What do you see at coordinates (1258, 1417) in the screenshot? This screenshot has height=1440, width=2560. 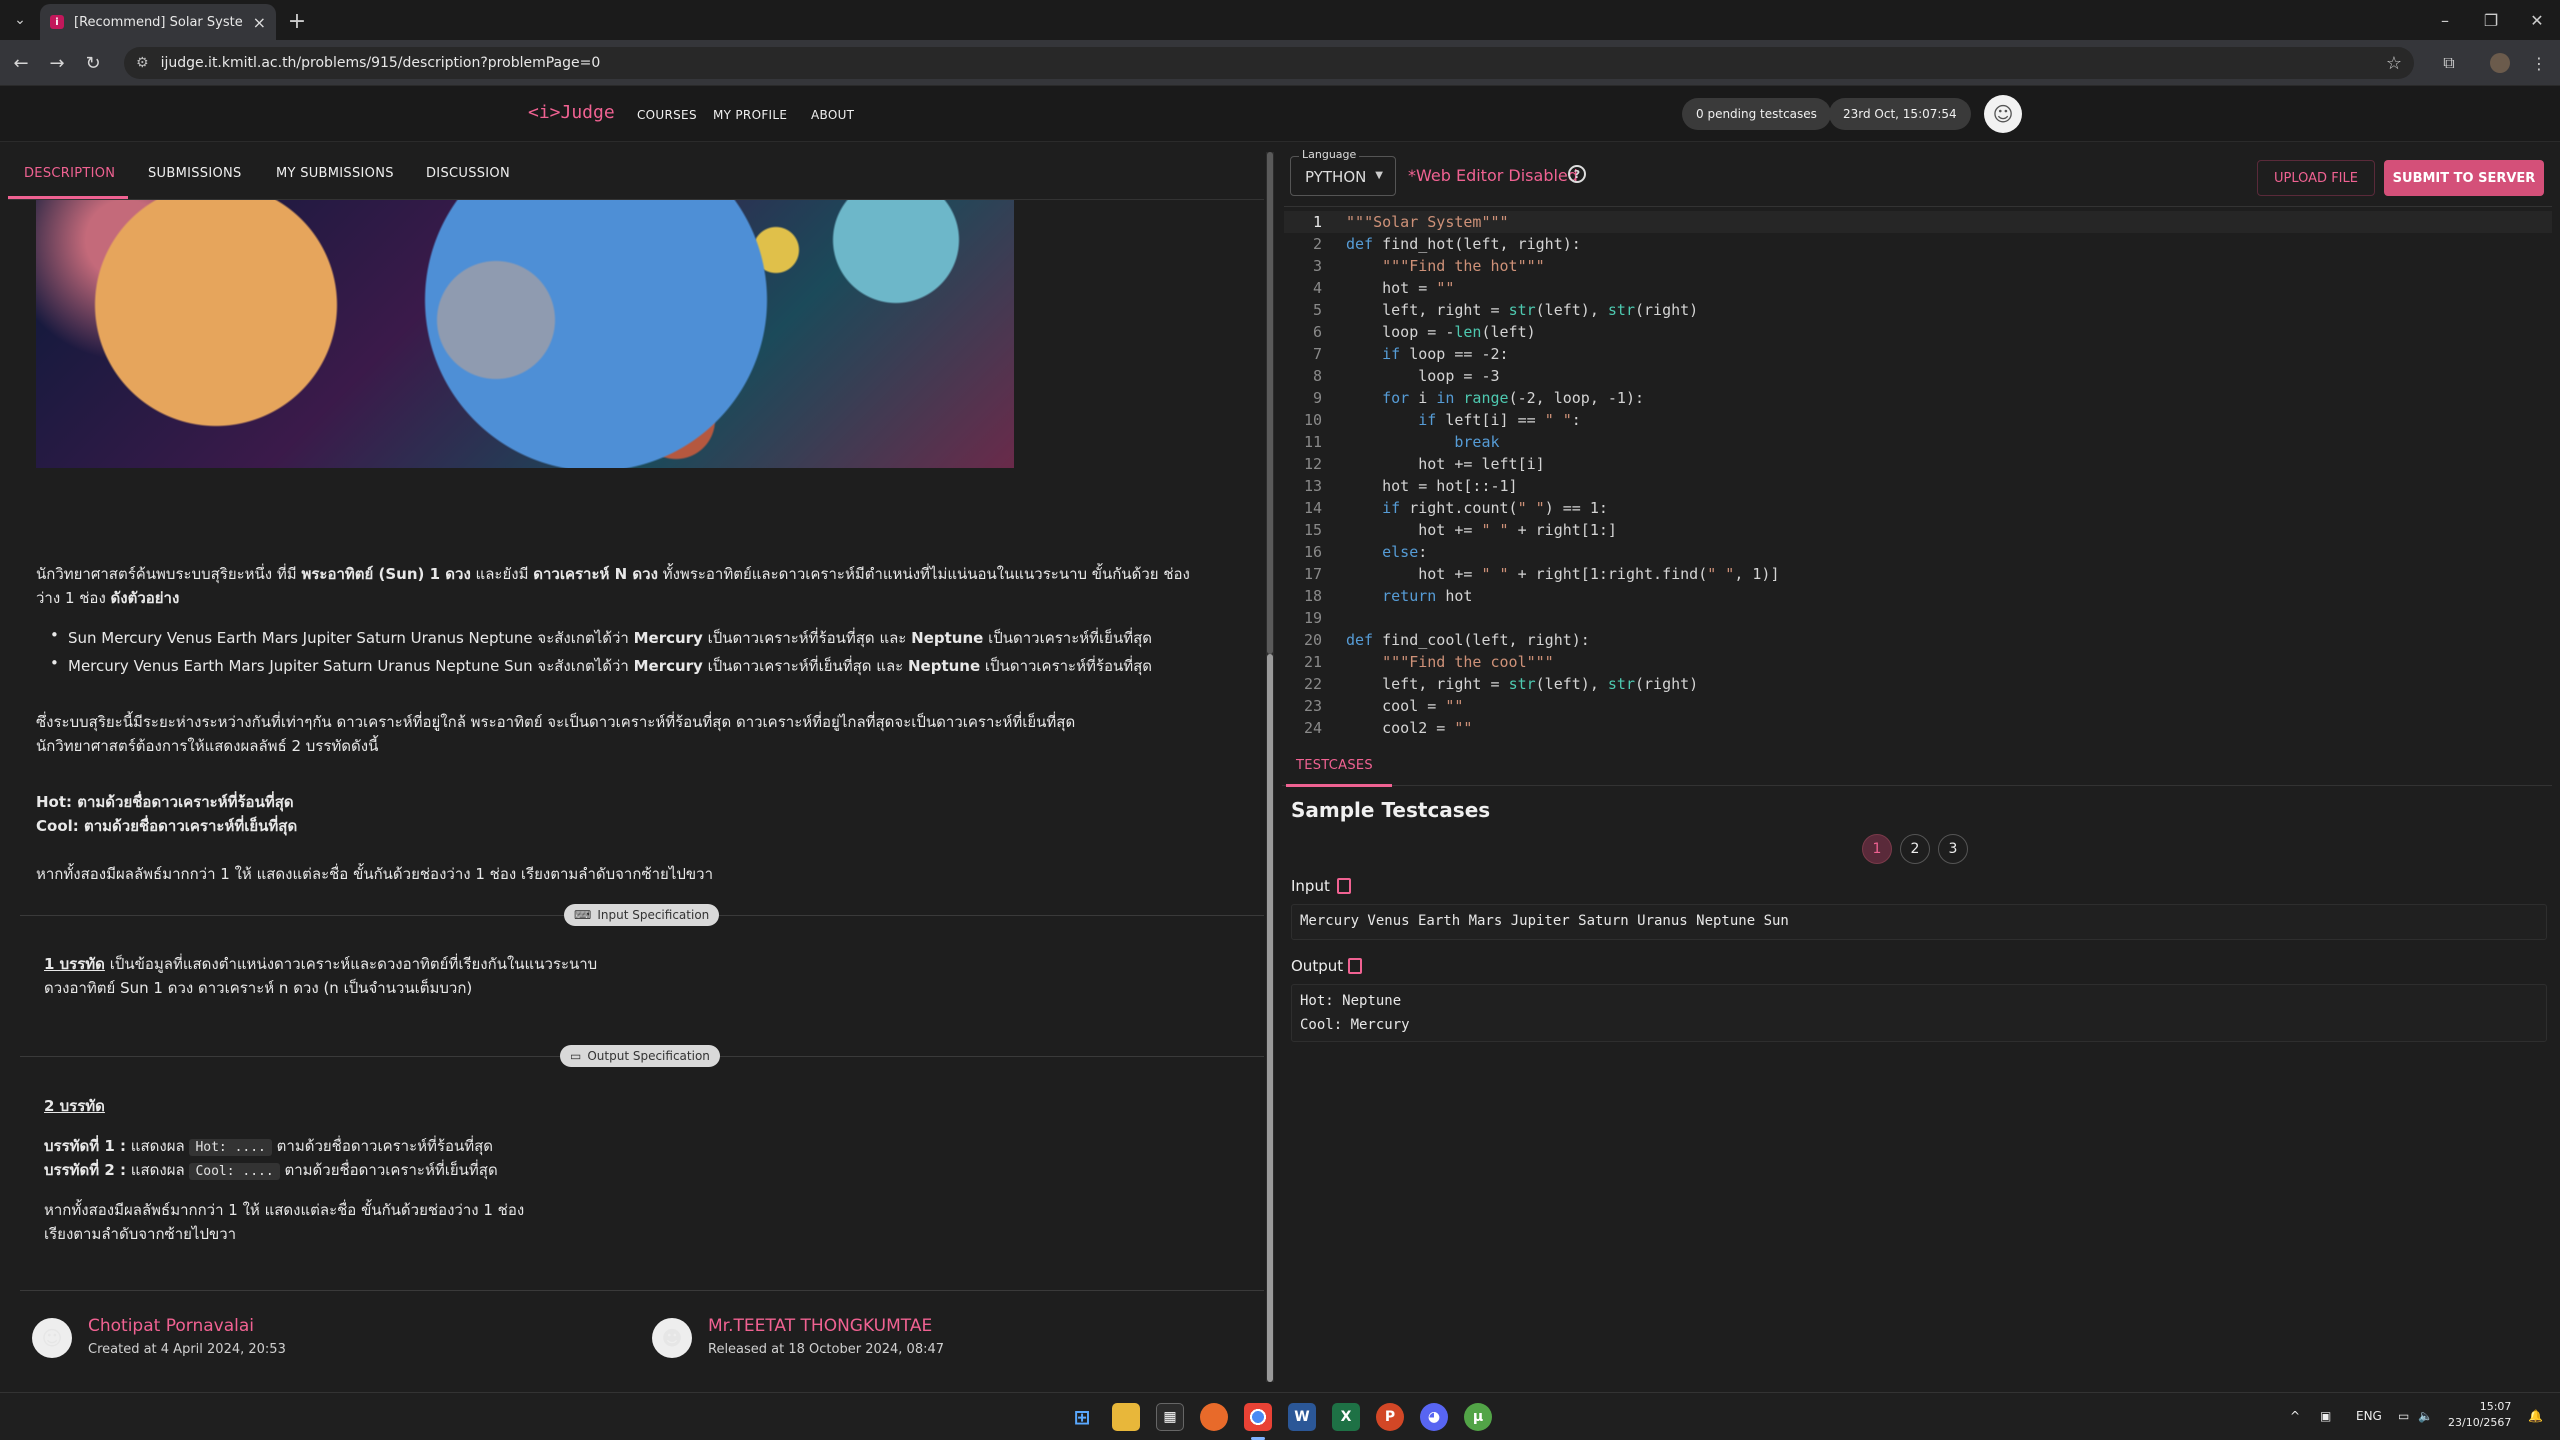 I see `chrome-icon` at bounding box center [1258, 1417].